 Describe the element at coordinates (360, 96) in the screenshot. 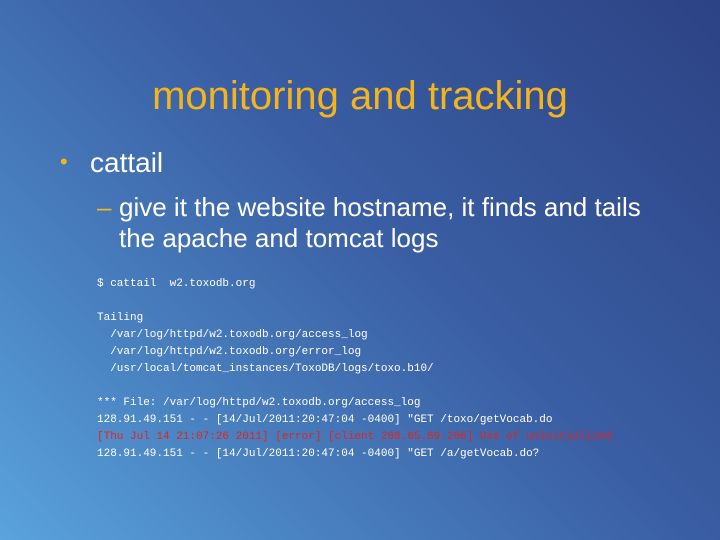

I see `slide-title: monitoring and tracking` at that location.